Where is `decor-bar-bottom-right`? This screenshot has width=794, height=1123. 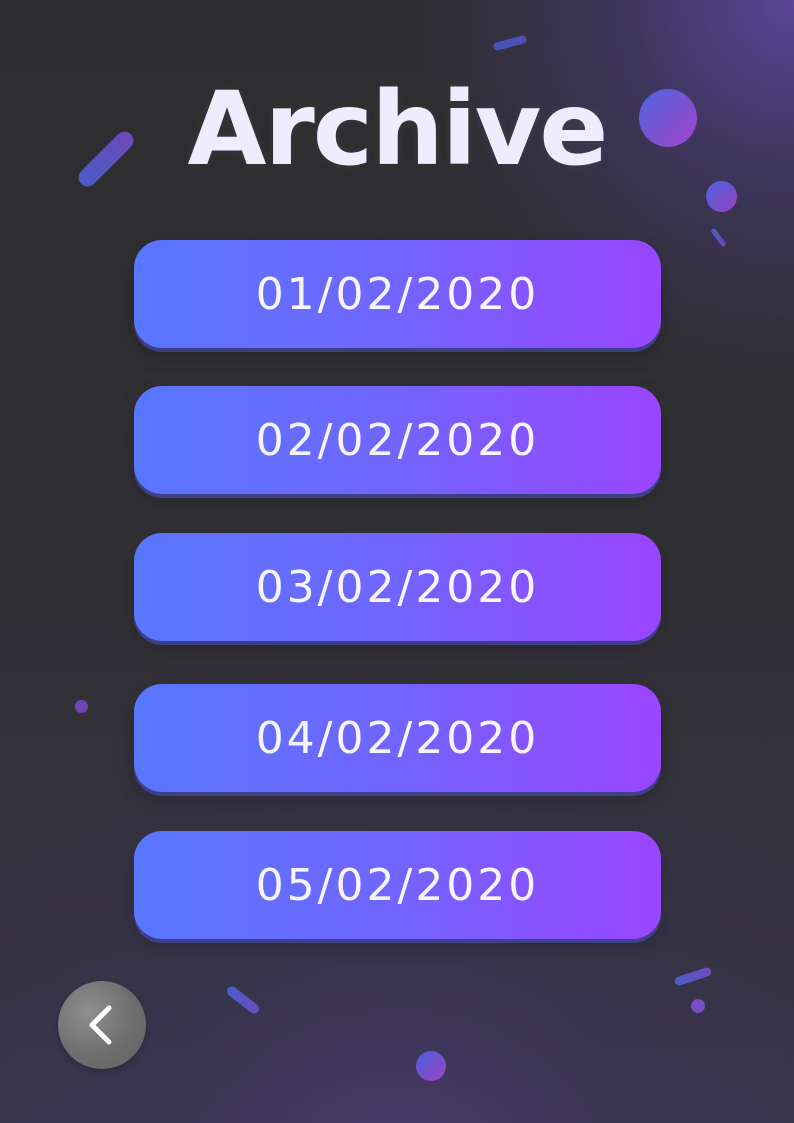 decor-bar-bottom-right is located at coordinates (693, 976).